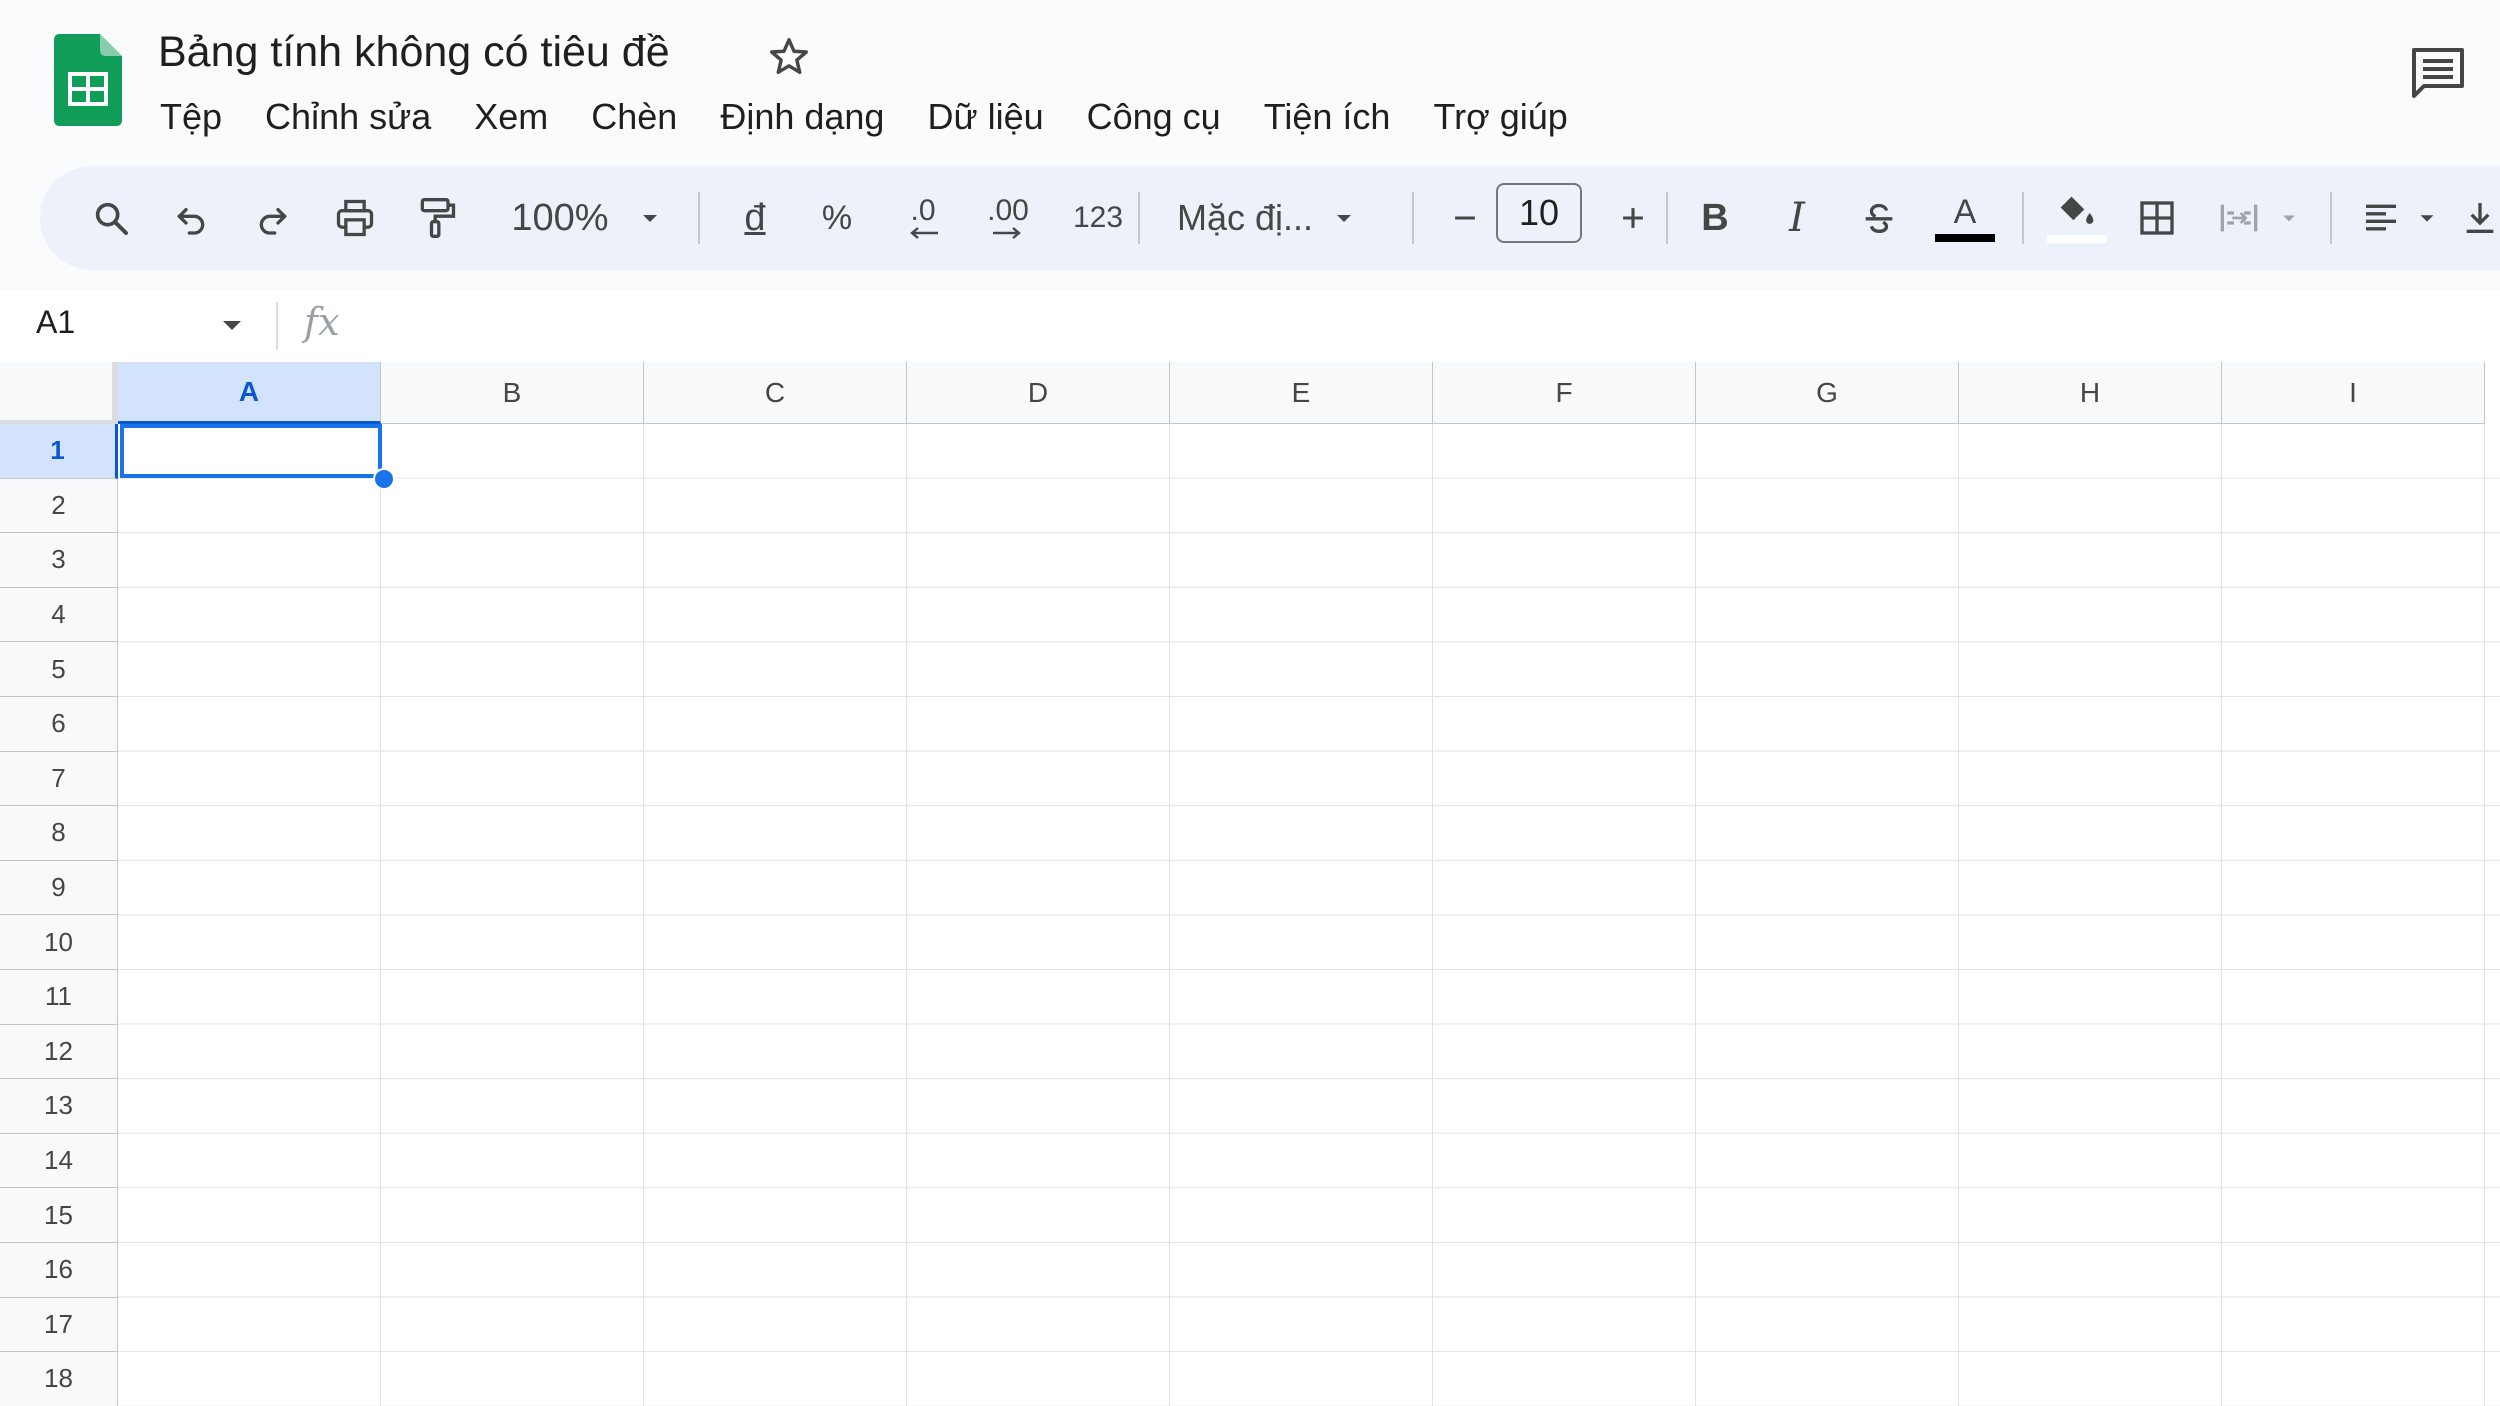  What do you see at coordinates (322, 322) in the screenshot?
I see `fx-icon: fx` at bounding box center [322, 322].